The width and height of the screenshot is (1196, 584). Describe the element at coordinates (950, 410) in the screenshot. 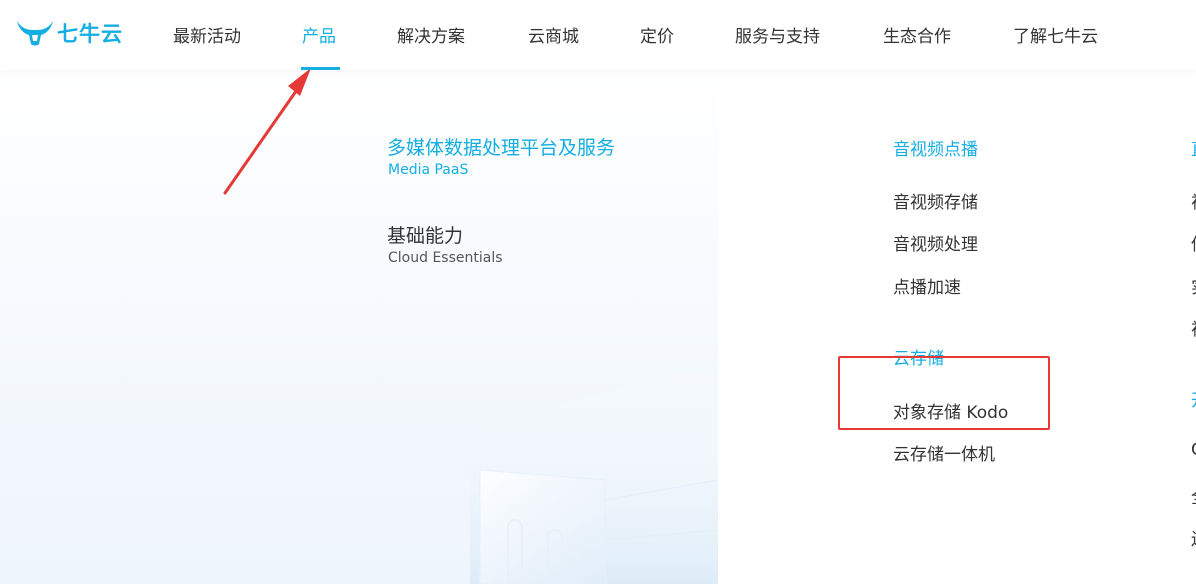

I see `link-object-storage-kodo: 对象存储 Kodo` at that location.